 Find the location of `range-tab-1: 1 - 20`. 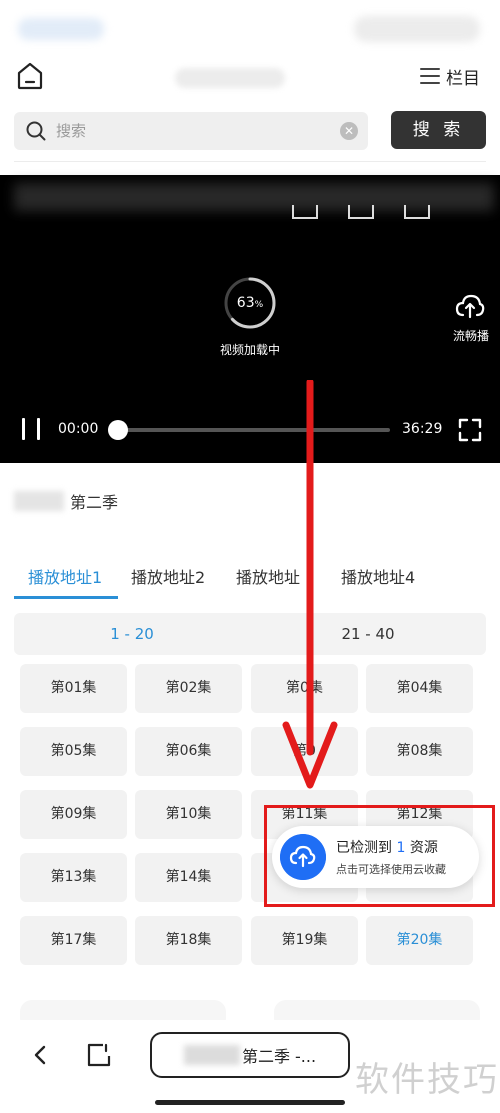

range-tab-1: 1 - 20 is located at coordinates (132, 634).